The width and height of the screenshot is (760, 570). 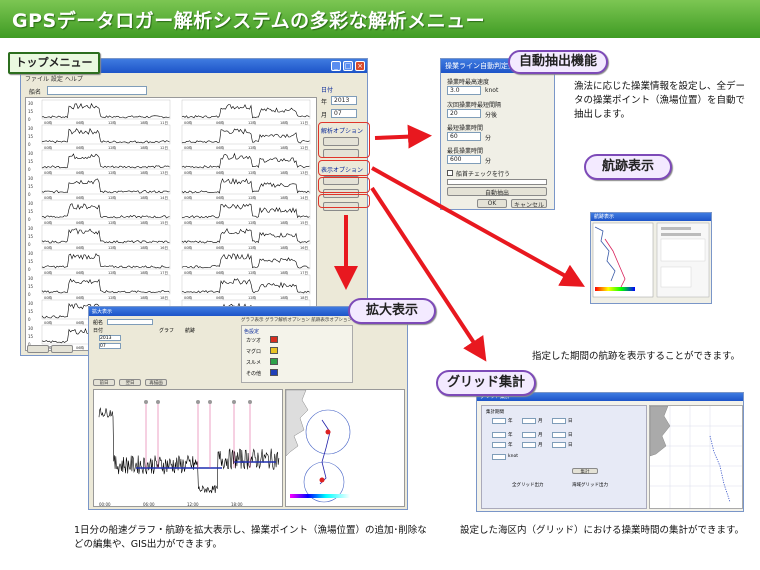 What do you see at coordinates (97, 90) in the screenshot?
I see `ship-select` at bounding box center [97, 90].